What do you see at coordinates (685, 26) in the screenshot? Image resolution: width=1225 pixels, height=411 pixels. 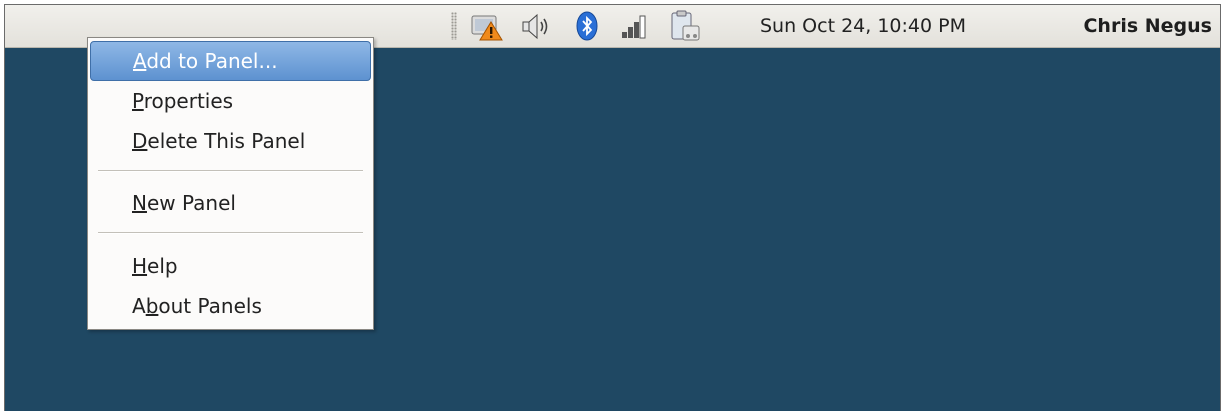 I see `clipboard-icon` at bounding box center [685, 26].